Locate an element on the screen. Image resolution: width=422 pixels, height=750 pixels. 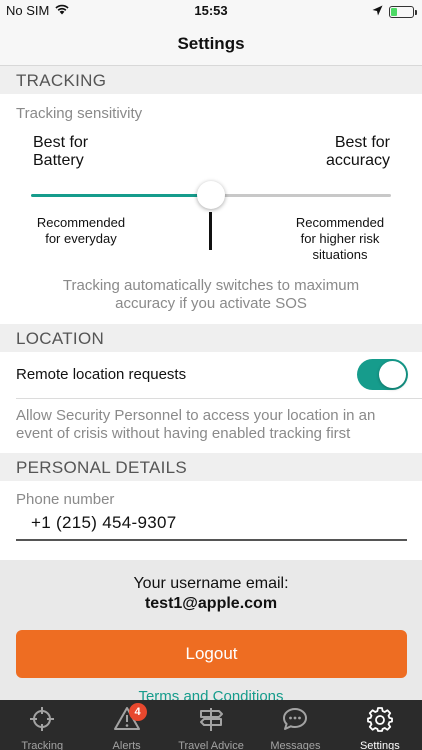
gear-icon is located at coordinates (379, 721).